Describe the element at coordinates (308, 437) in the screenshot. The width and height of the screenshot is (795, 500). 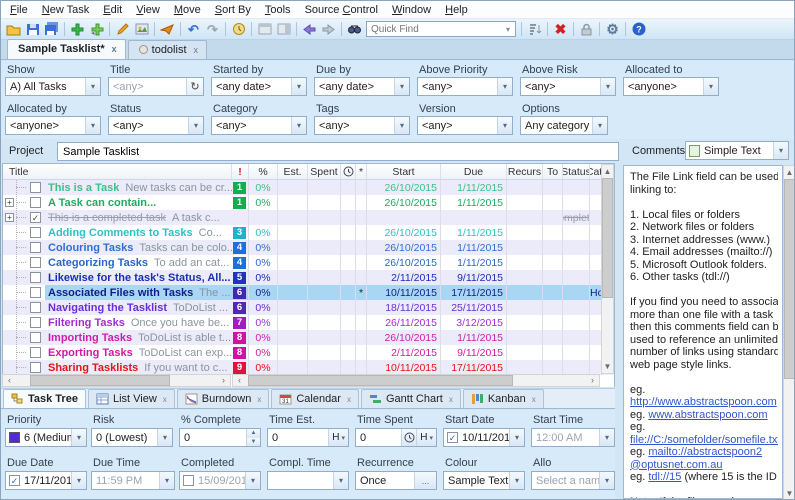
I see `attr-time-est-field: 0 H ▾` at that location.